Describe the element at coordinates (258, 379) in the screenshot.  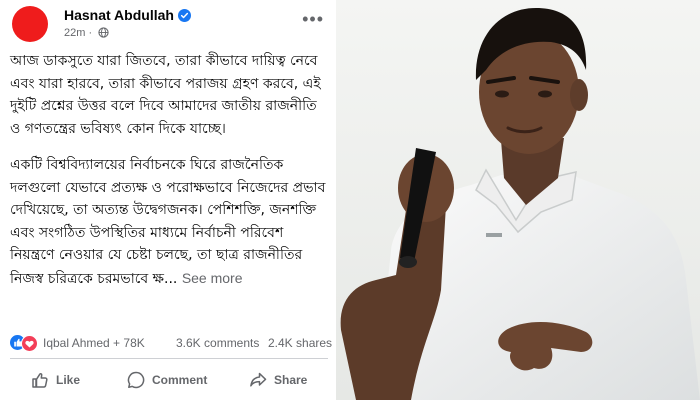
I see `share-icon` at that location.